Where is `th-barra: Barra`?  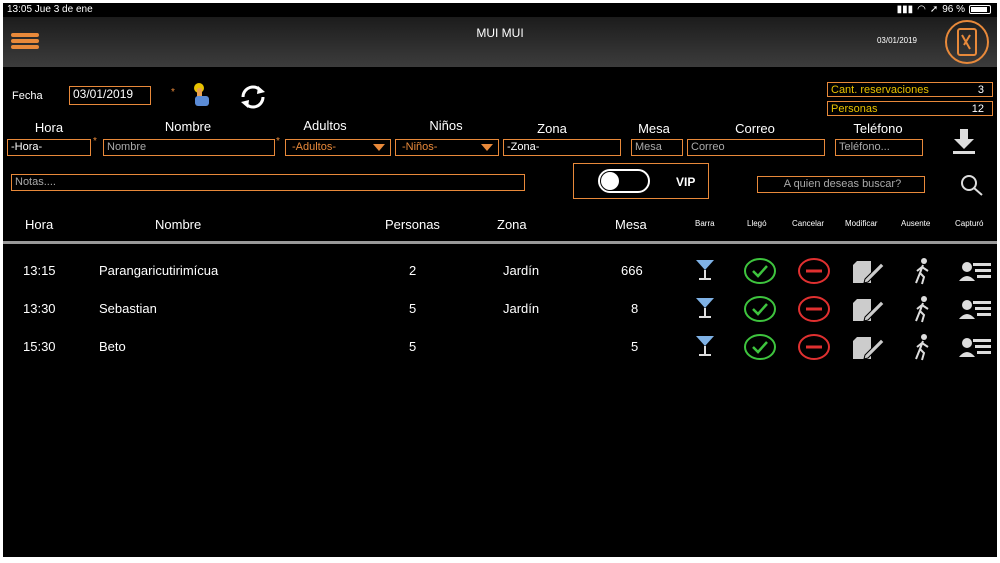
th-barra: Barra is located at coordinates (705, 223).